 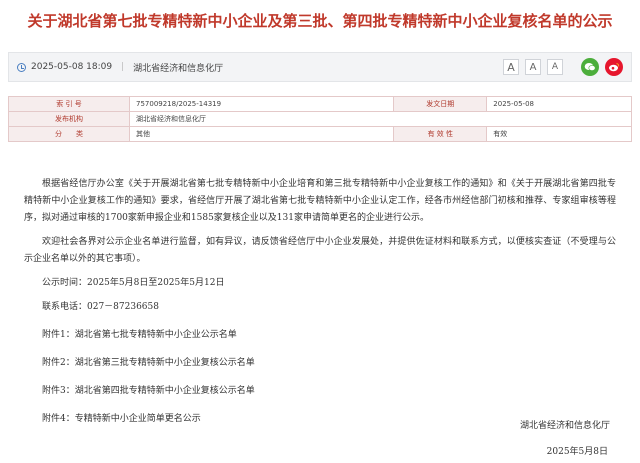 What do you see at coordinates (555, 67) in the screenshot?
I see `font-size-small-button: A` at bounding box center [555, 67].